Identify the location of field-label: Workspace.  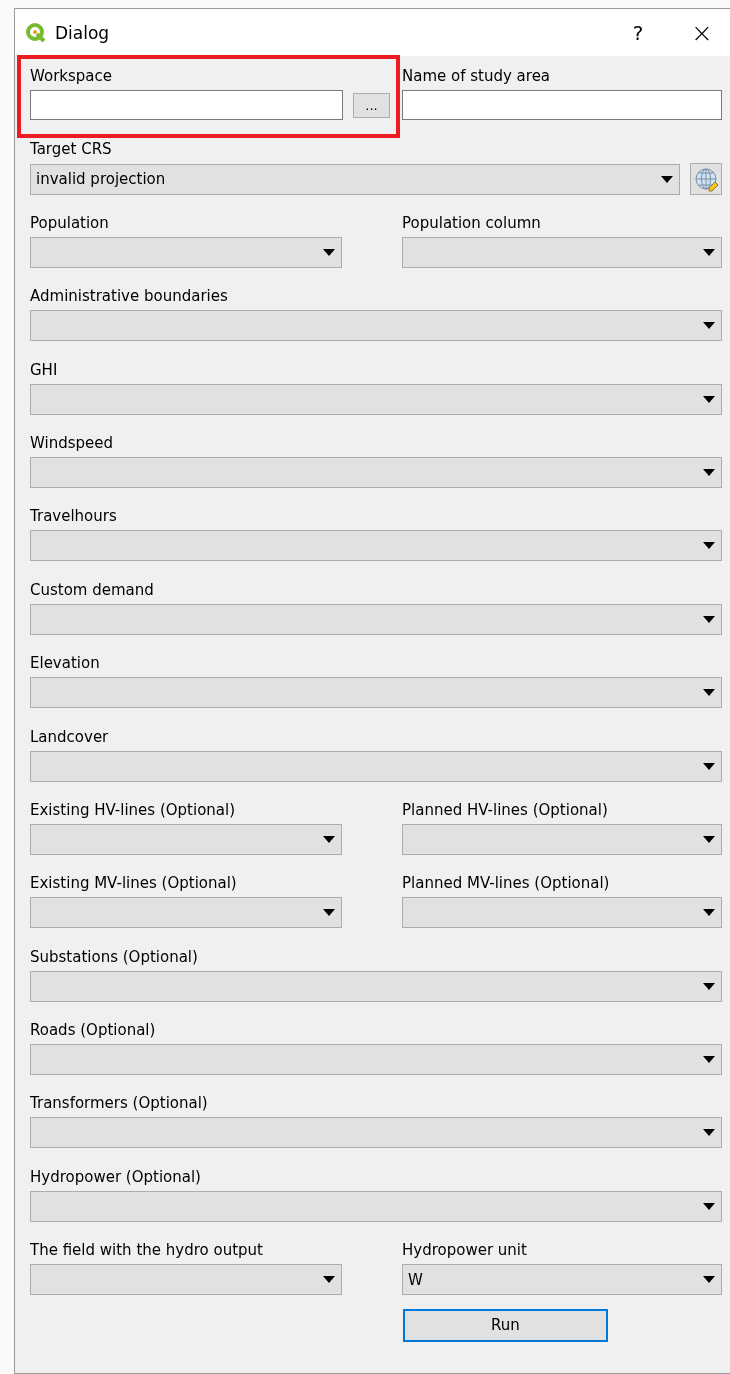
(71, 76).